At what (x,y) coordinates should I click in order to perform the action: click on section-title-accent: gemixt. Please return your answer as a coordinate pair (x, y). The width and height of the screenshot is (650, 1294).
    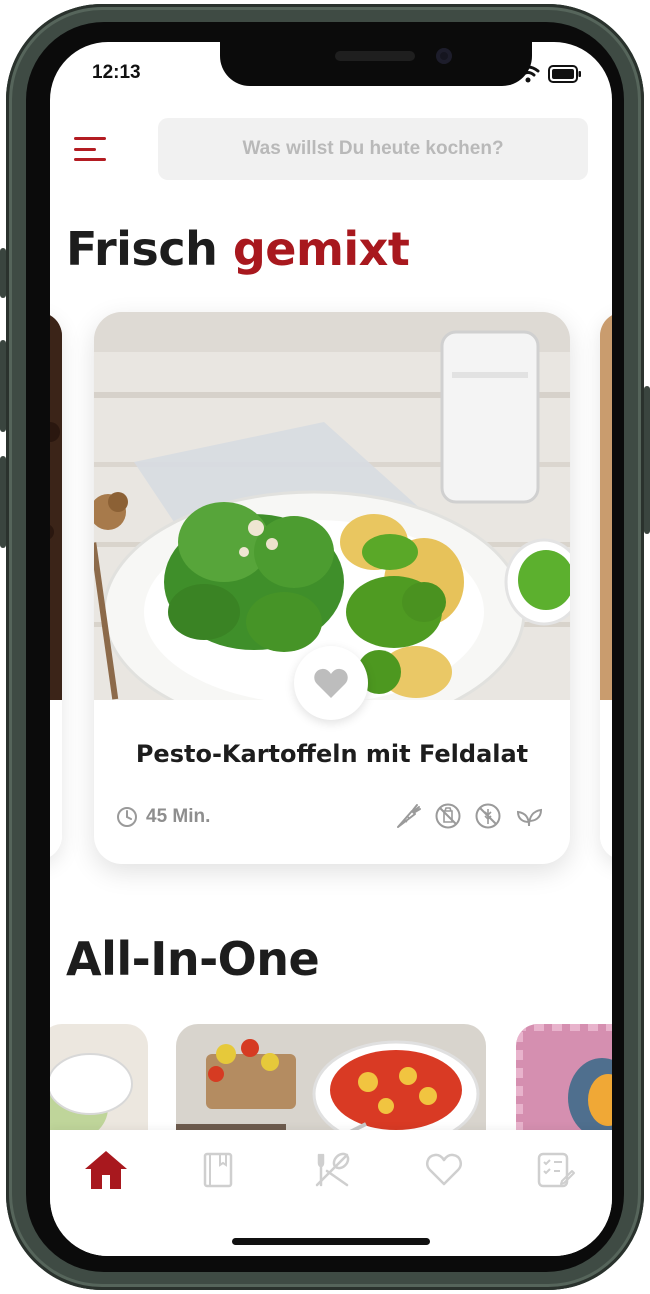
    Looking at the image, I should click on (321, 249).